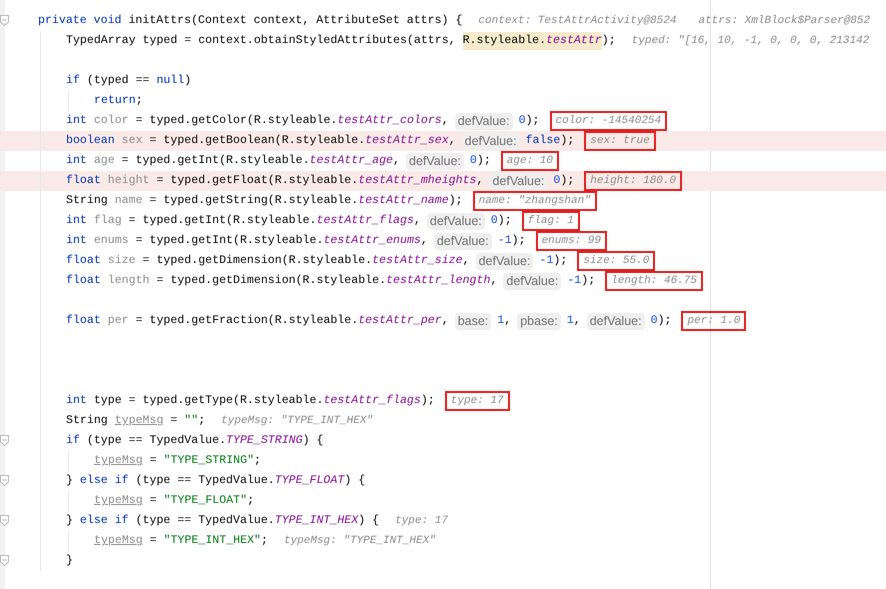 The height and width of the screenshot is (589, 886). Describe the element at coordinates (209, 401) in the screenshot. I see `code-text: type = typed.getType(R.styleable.` at that location.